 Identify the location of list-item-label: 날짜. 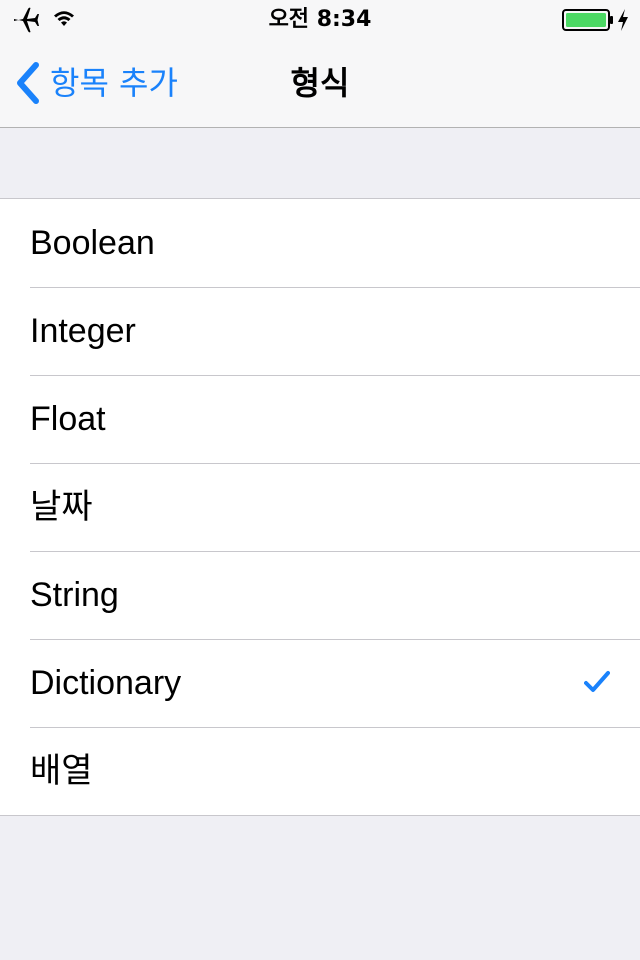
(61, 507).